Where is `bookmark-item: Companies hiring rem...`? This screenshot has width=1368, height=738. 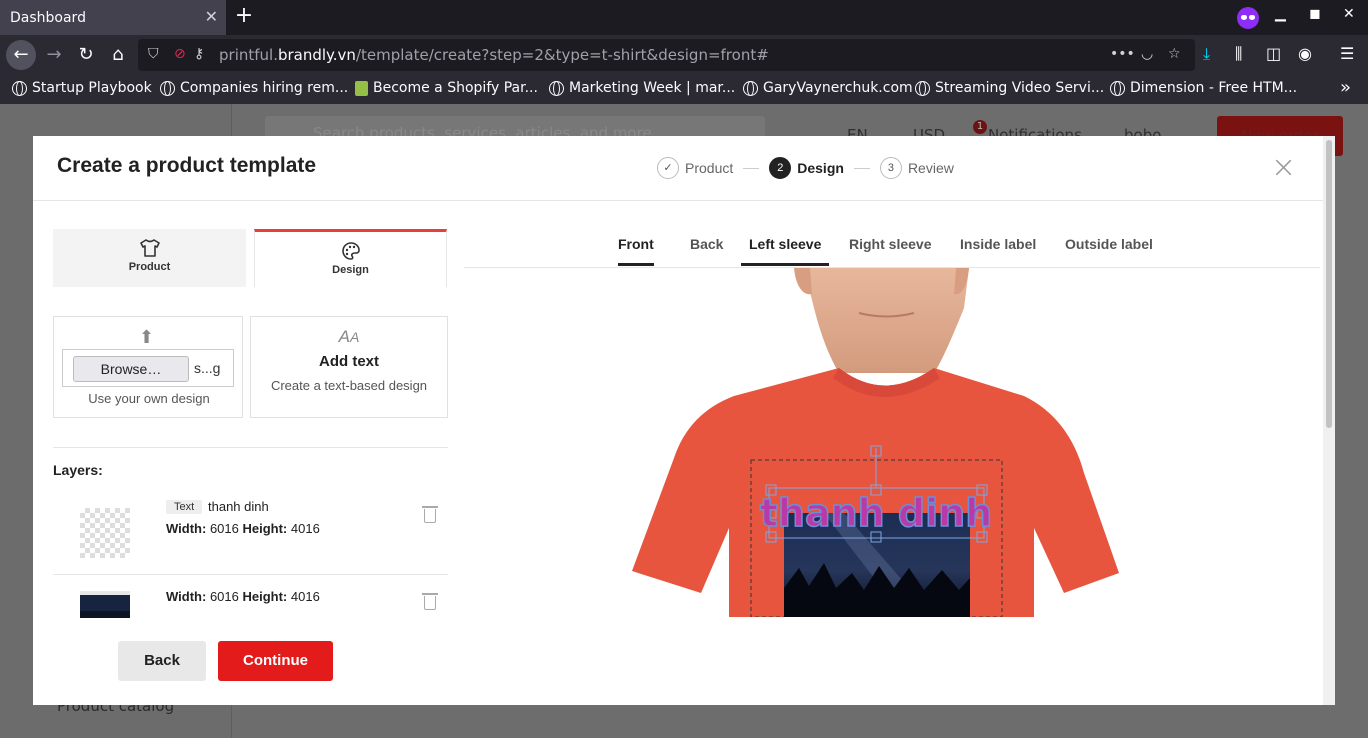
bookmark-item: Companies hiring rem... is located at coordinates (254, 88).